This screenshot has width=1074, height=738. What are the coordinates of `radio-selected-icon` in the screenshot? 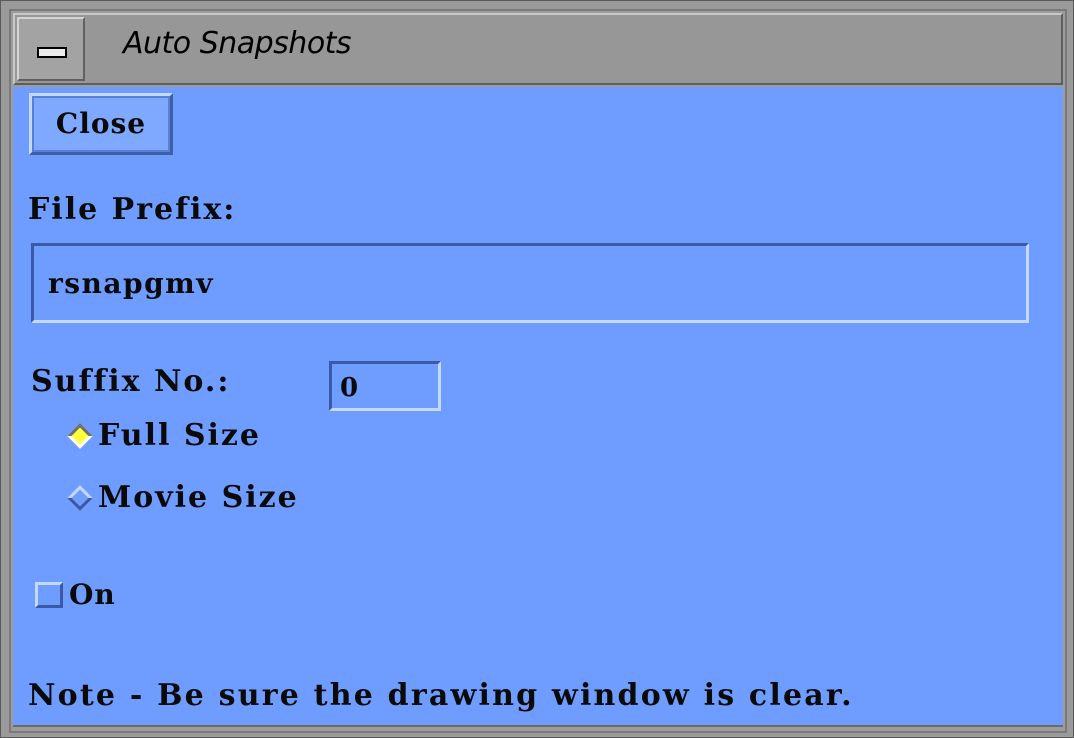 It's located at (80, 436).